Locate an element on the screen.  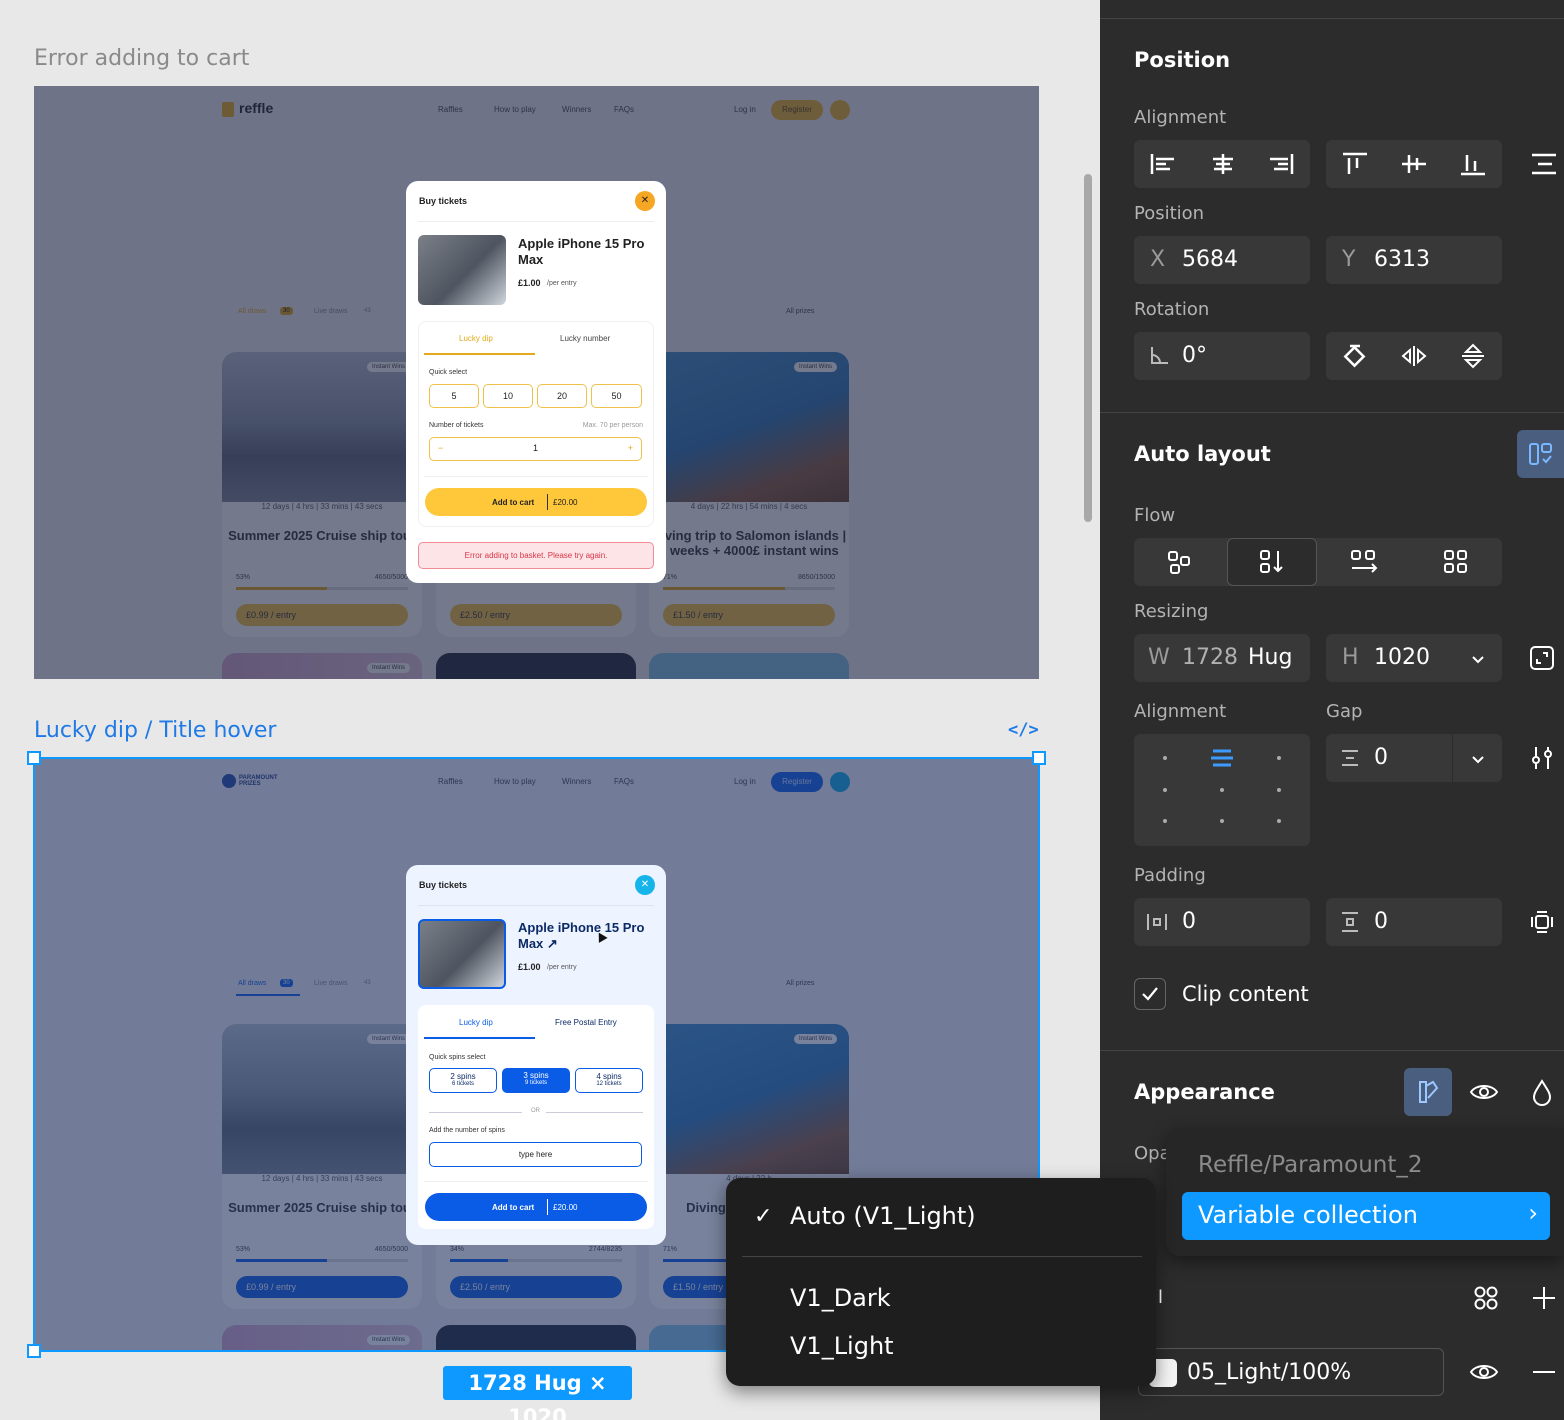
fill-variable-field: 05_Light/100% is located at coordinates (1291, 1372).